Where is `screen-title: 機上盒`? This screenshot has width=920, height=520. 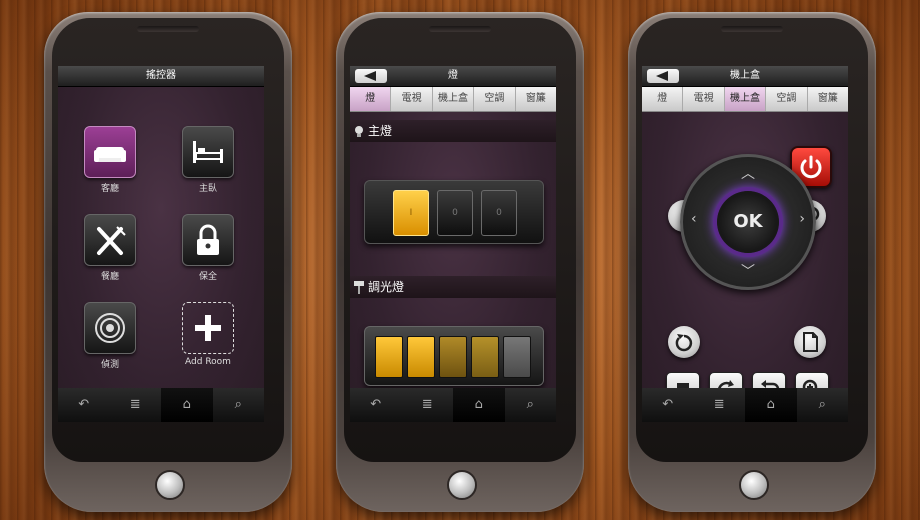 screen-title: 機上盒 is located at coordinates (745, 75).